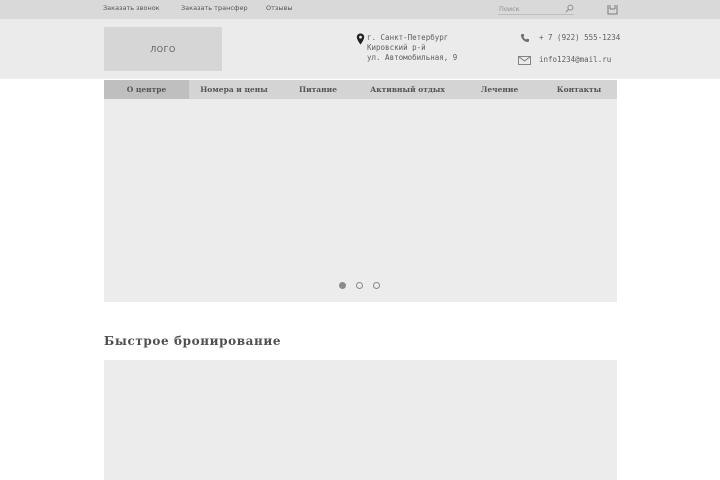 This screenshot has width=720, height=480. What do you see at coordinates (575, 59) in the screenshot?
I see `email-address: info1234@mail.ru` at bounding box center [575, 59].